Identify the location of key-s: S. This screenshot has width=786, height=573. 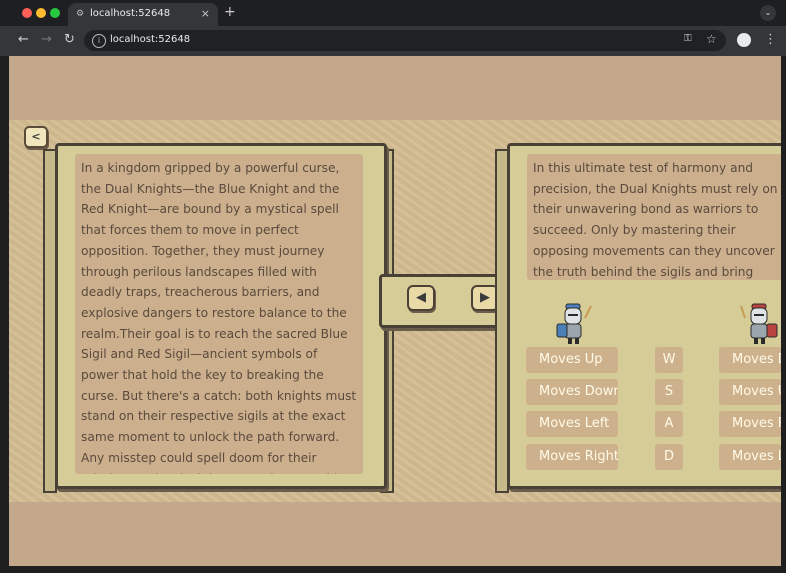
(669, 392).